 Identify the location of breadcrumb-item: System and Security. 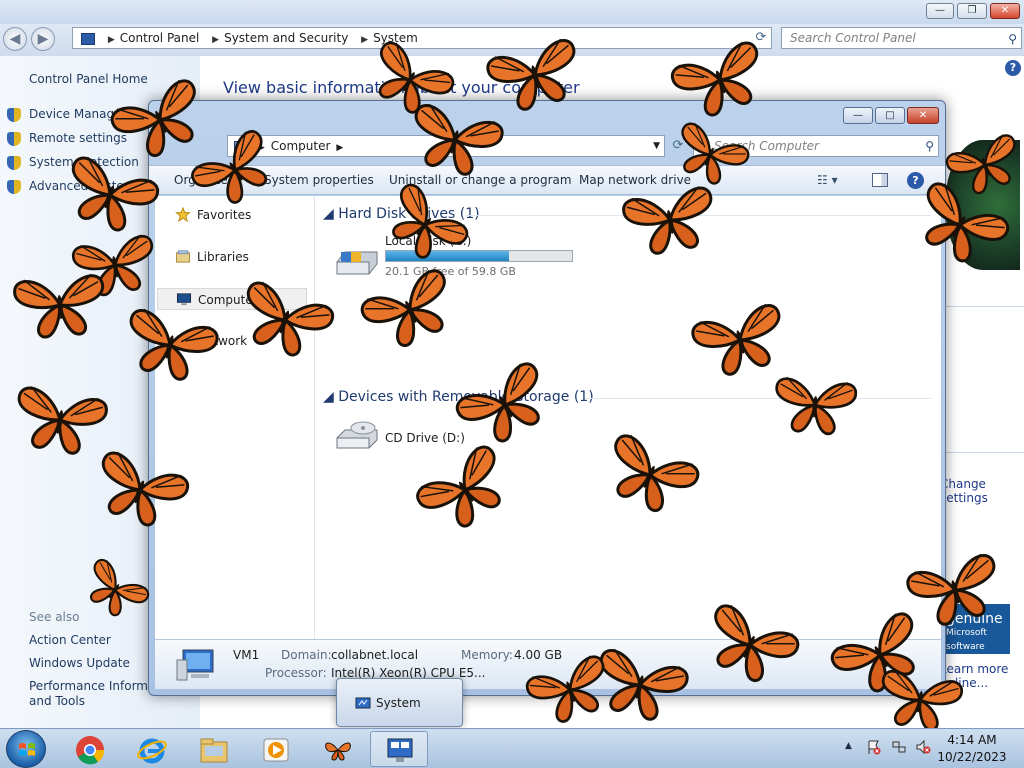
(286, 38).